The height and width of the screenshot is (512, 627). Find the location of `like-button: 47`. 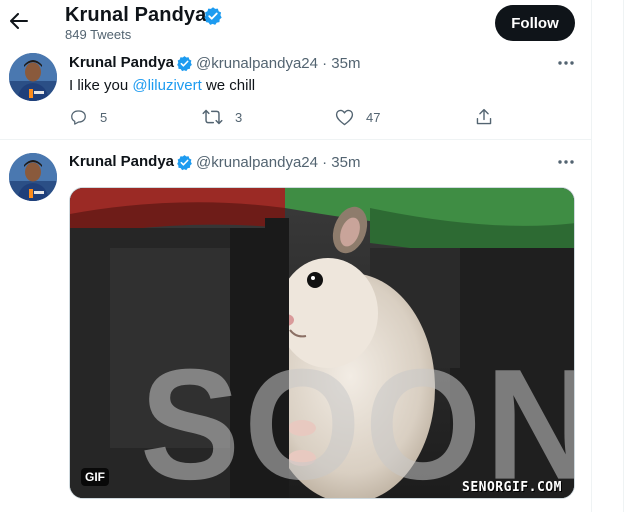

like-button: 47 is located at coordinates (357, 117).